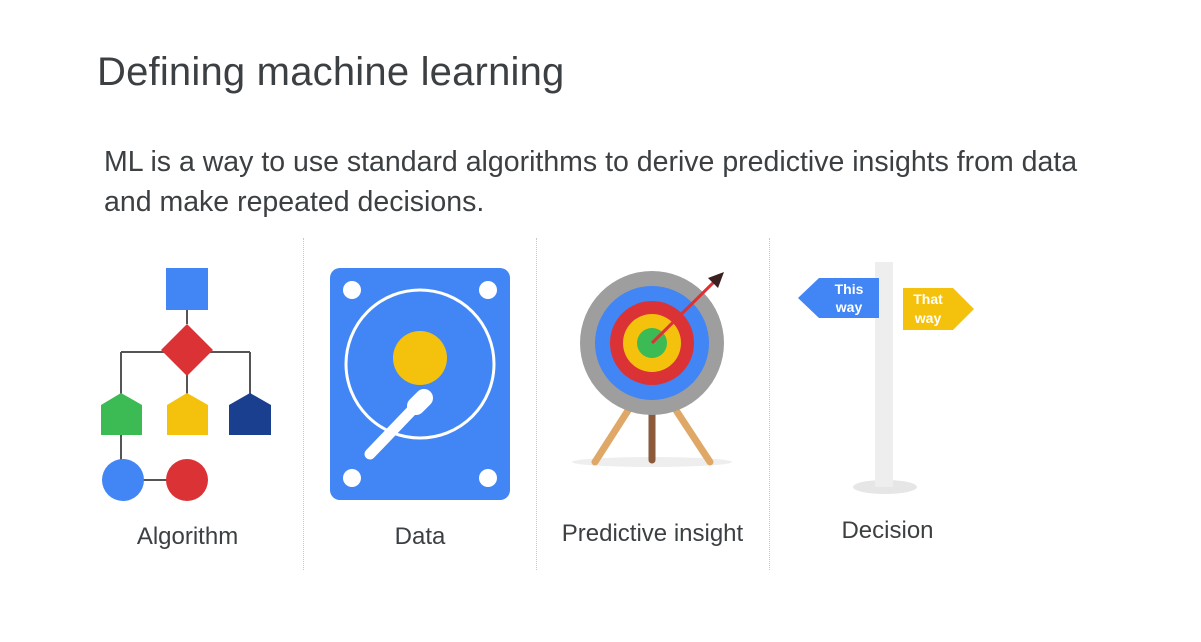  Describe the element at coordinates (849, 298) in the screenshot. I see `left-sign-text: This way` at that location.